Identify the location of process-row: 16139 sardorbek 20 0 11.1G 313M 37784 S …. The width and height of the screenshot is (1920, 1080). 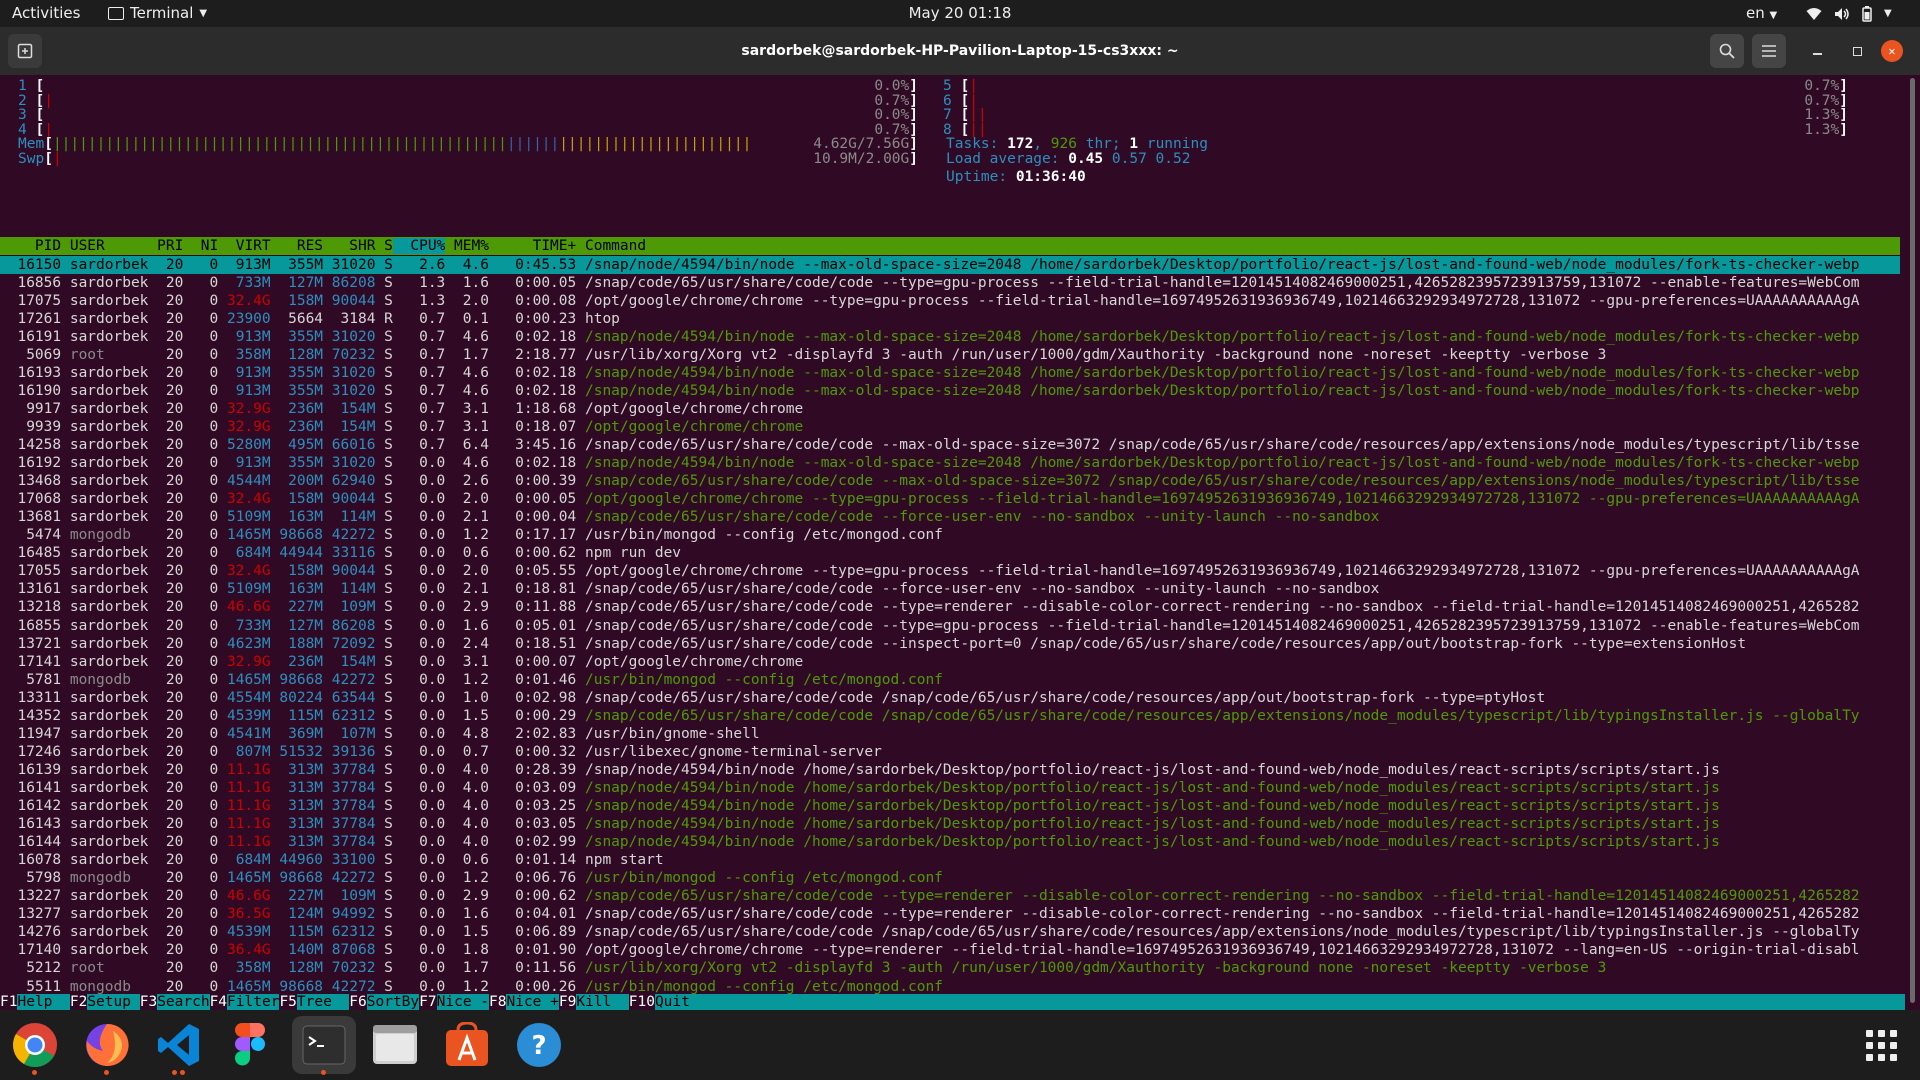
(950, 770).